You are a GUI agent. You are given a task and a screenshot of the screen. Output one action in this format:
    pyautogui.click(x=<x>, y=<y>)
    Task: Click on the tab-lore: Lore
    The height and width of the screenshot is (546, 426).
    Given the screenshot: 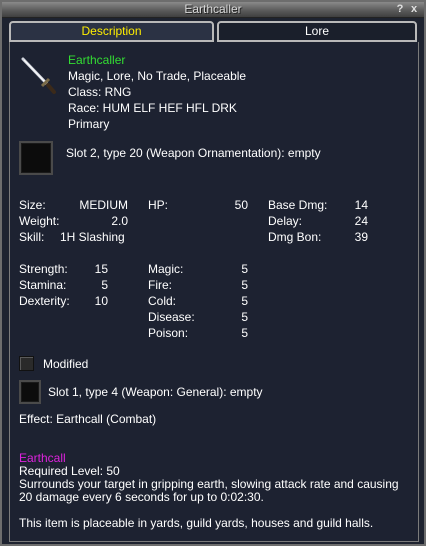 What is the action you would take?
    pyautogui.click(x=317, y=31)
    